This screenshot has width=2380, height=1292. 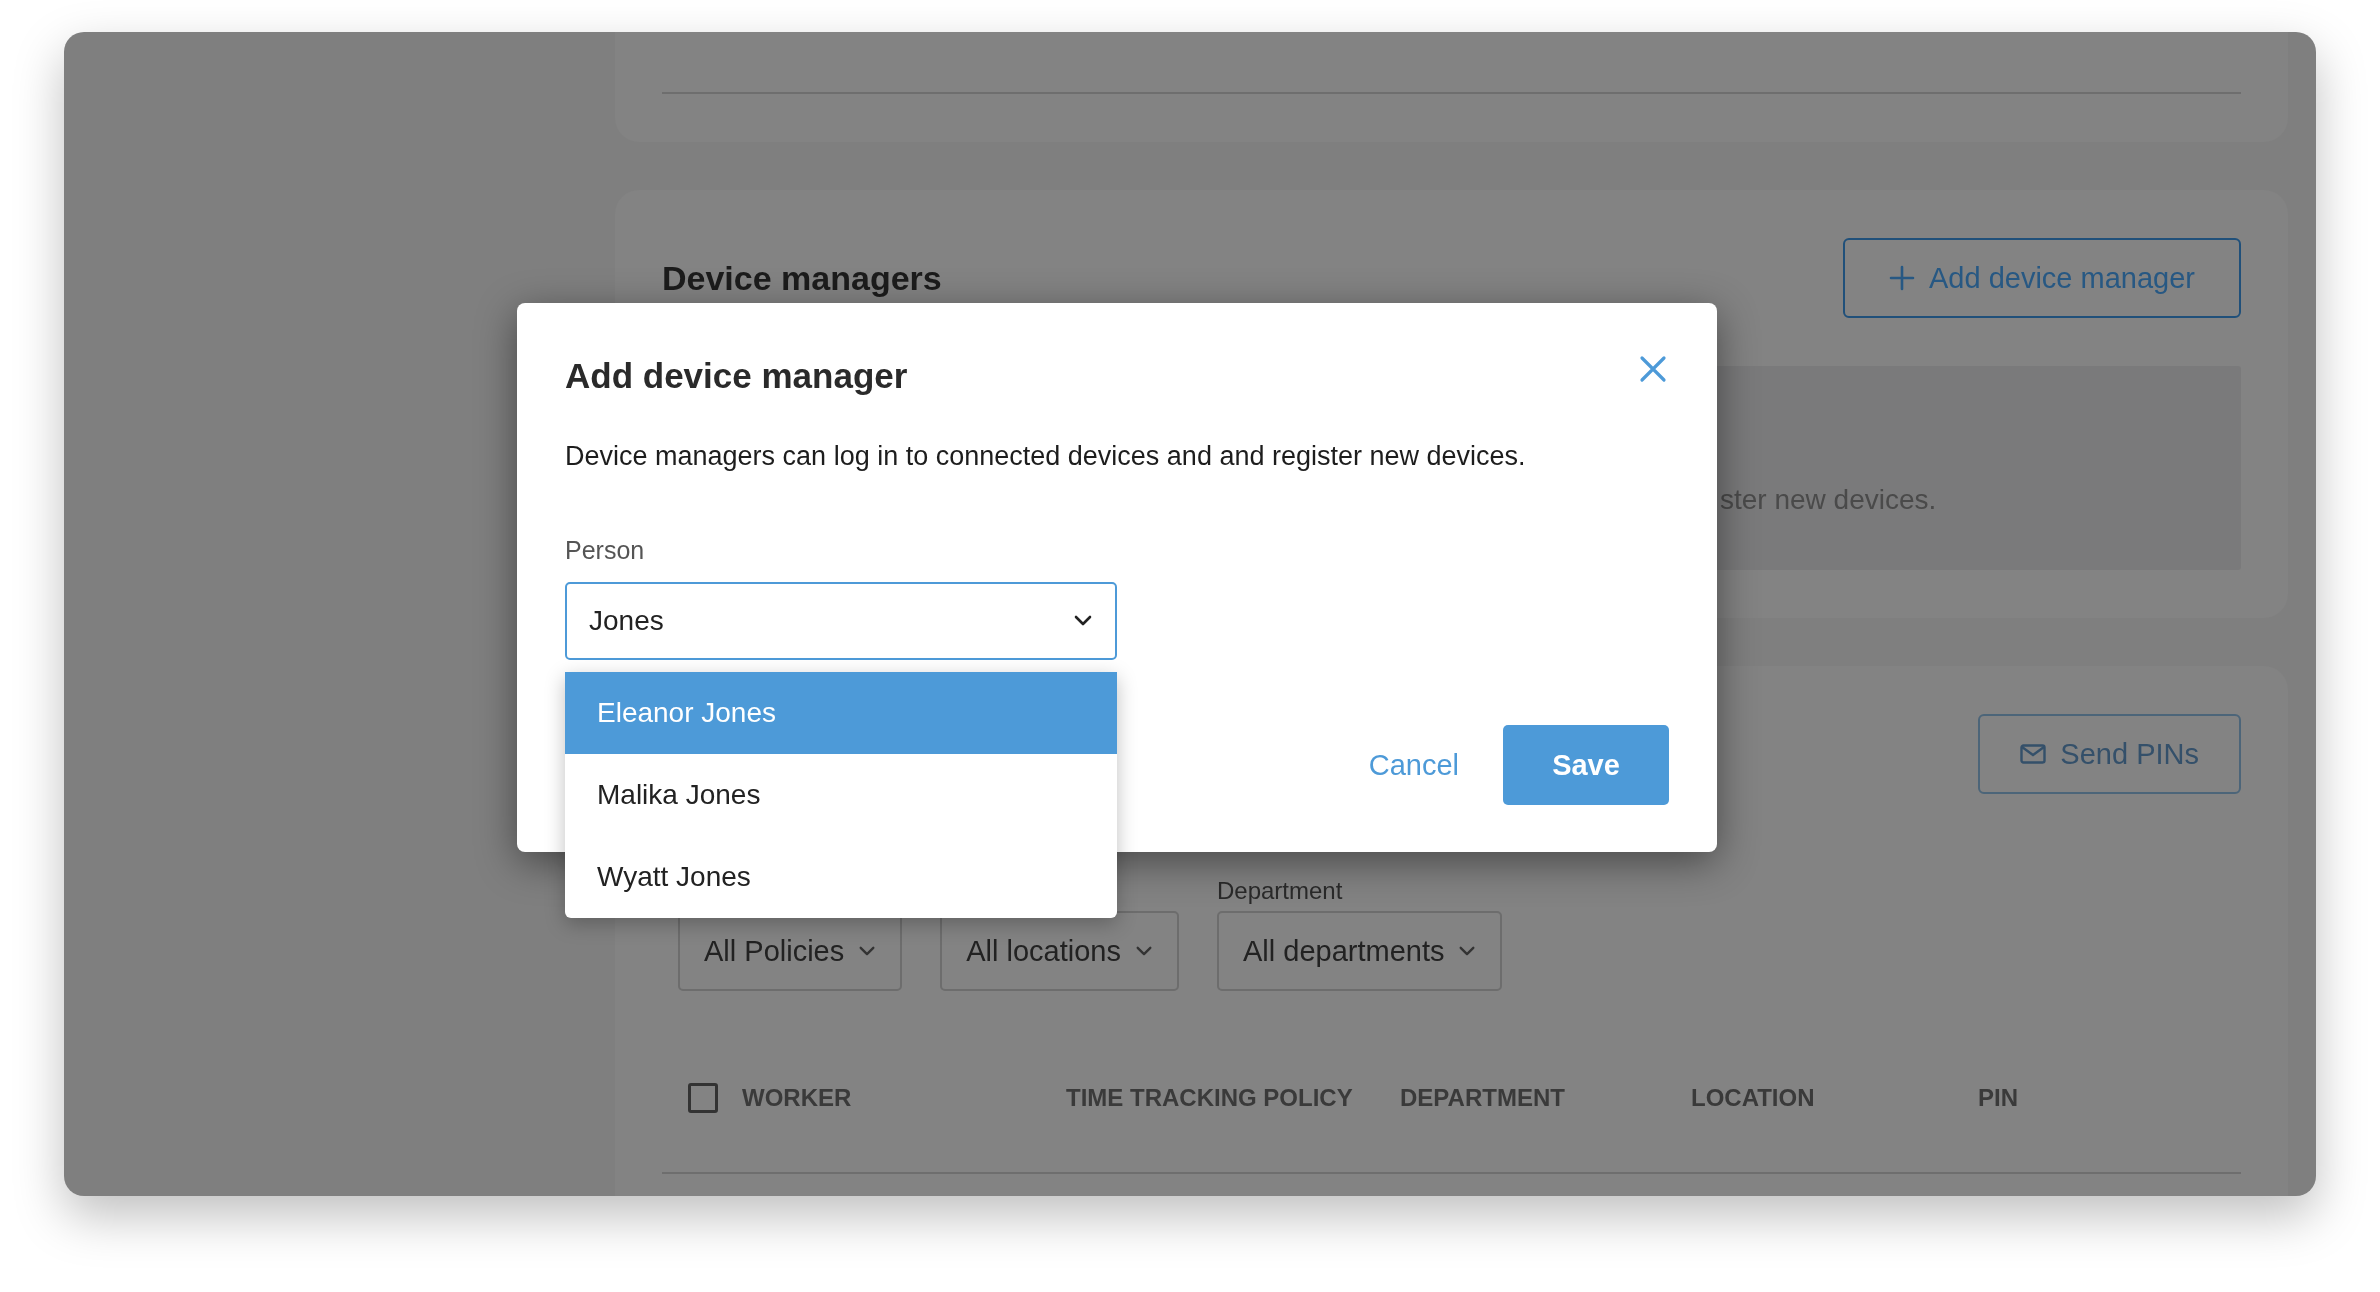 What do you see at coordinates (1753, 1097) in the screenshot?
I see `column-header: LOCATION` at bounding box center [1753, 1097].